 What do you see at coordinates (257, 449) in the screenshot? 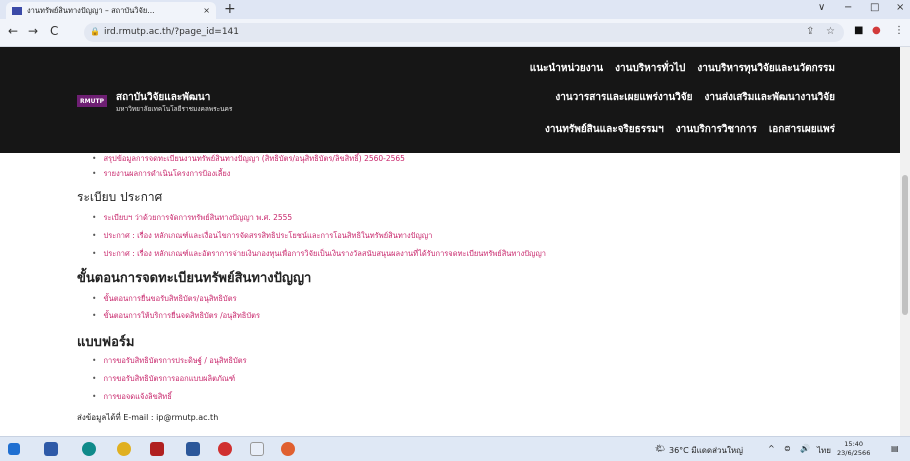
I see `file-icon` at bounding box center [257, 449].